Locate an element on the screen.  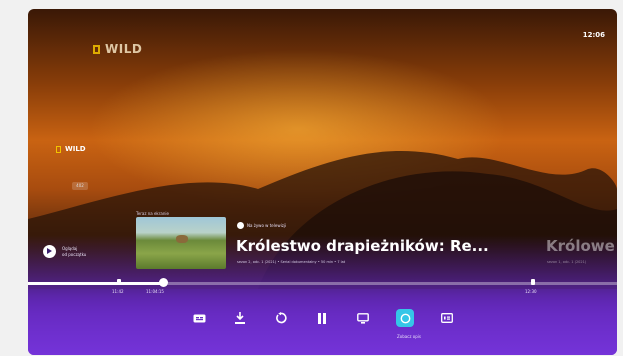
restart-from-beginning-button: Oglądaj od początku is located at coordinates (64, 251).